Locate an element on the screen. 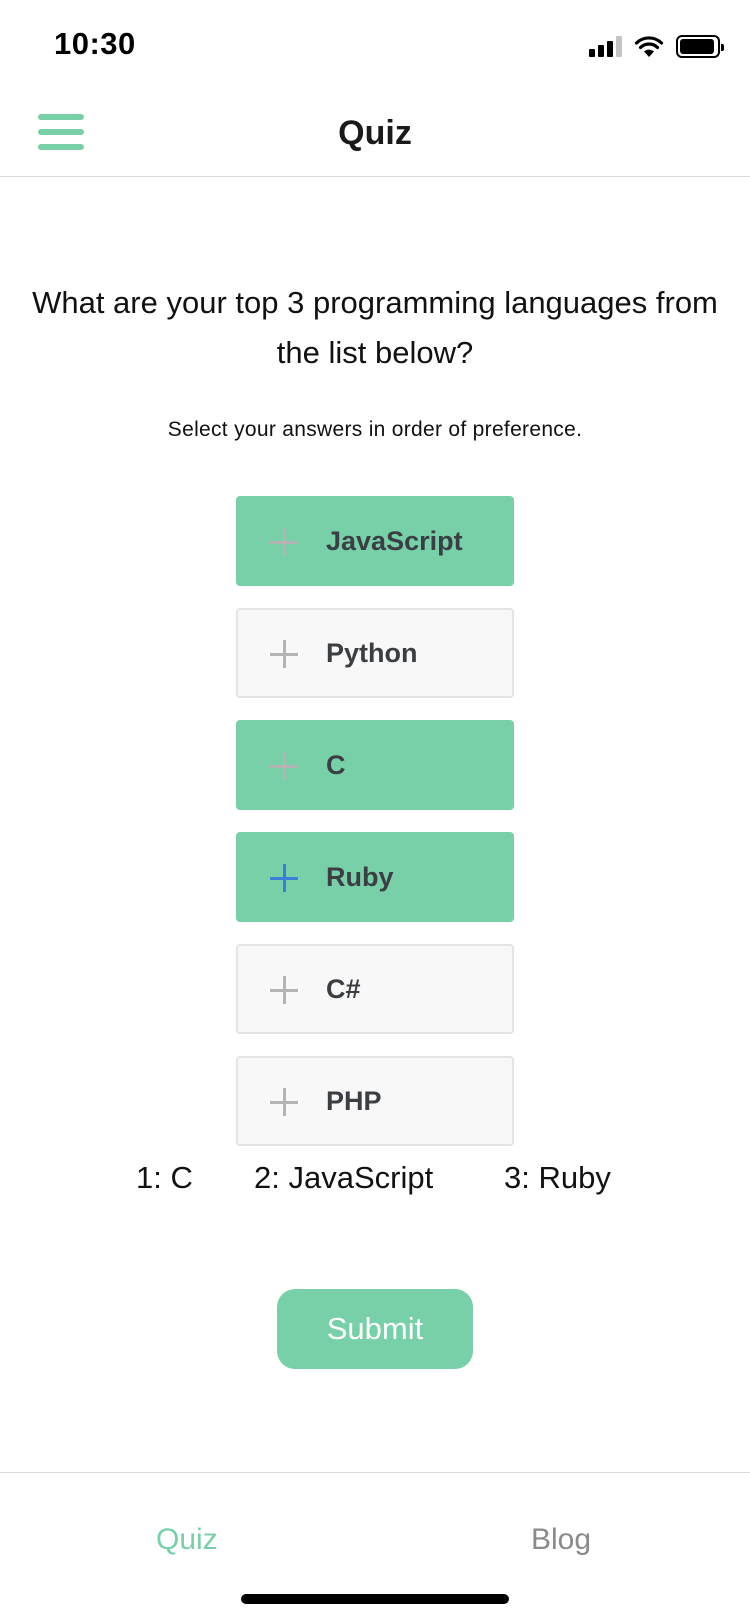 This screenshot has width=750, height=1624. option-label: PHP is located at coordinates (354, 1101).